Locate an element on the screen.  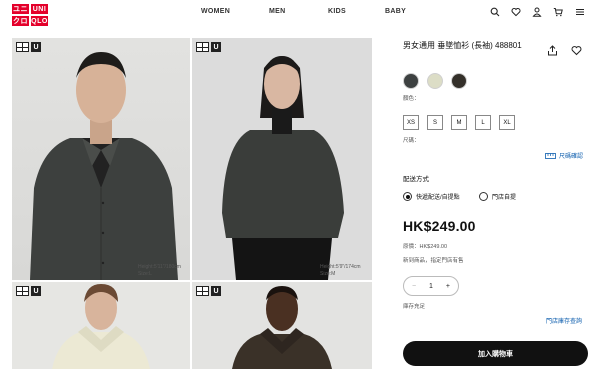
delivery-method-title: 配送方式 is located at coordinates (416, 179).